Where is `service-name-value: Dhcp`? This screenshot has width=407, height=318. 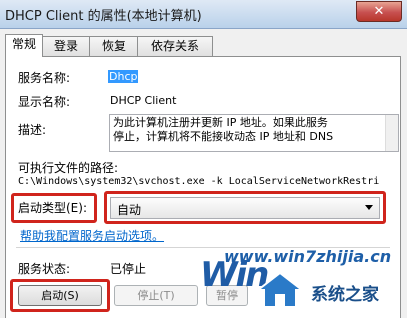
service-name-value: Dhcp is located at coordinates (123, 76).